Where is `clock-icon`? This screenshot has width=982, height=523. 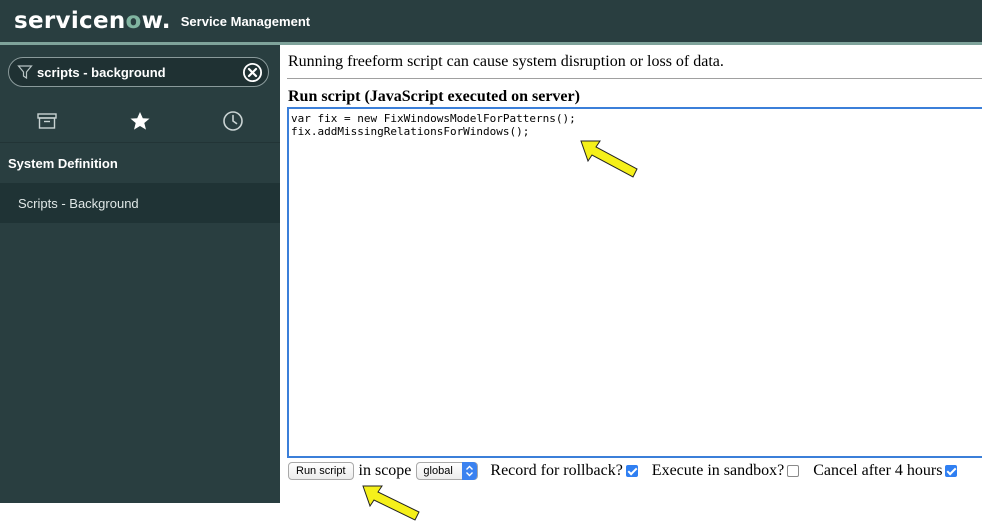
clock-icon is located at coordinates (233, 121).